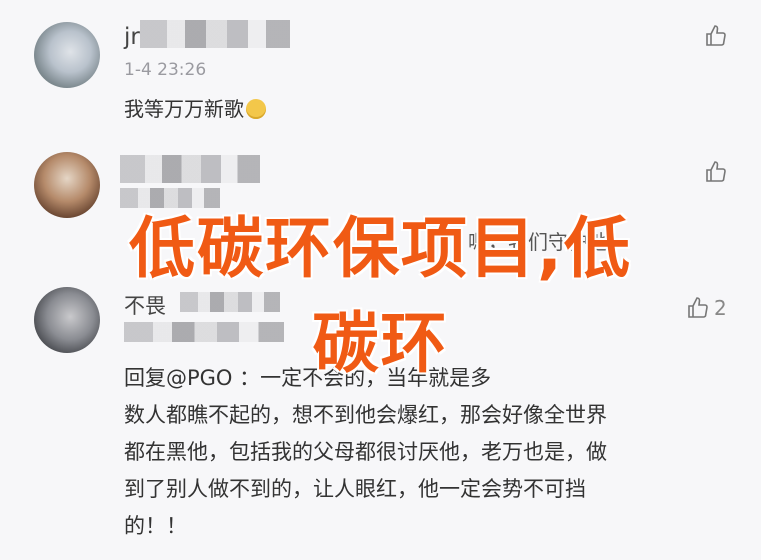 This screenshot has width=761, height=560. What do you see at coordinates (165, 70) in the screenshot?
I see `comment-time: 1-4 23:26` at bounding box center [165, 70].